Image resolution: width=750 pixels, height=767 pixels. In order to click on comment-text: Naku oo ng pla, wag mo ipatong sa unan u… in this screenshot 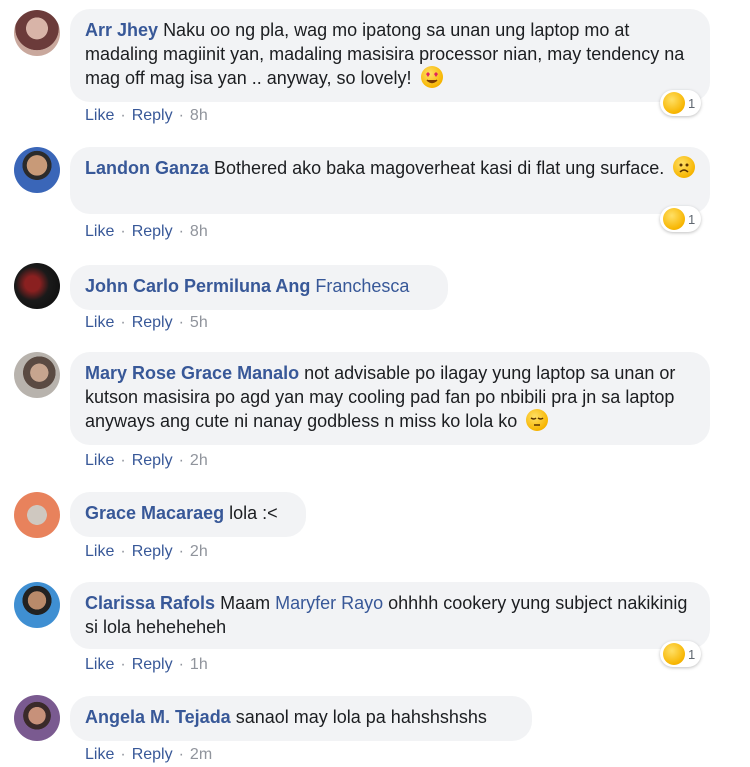, I will do `click(385, 54)`.